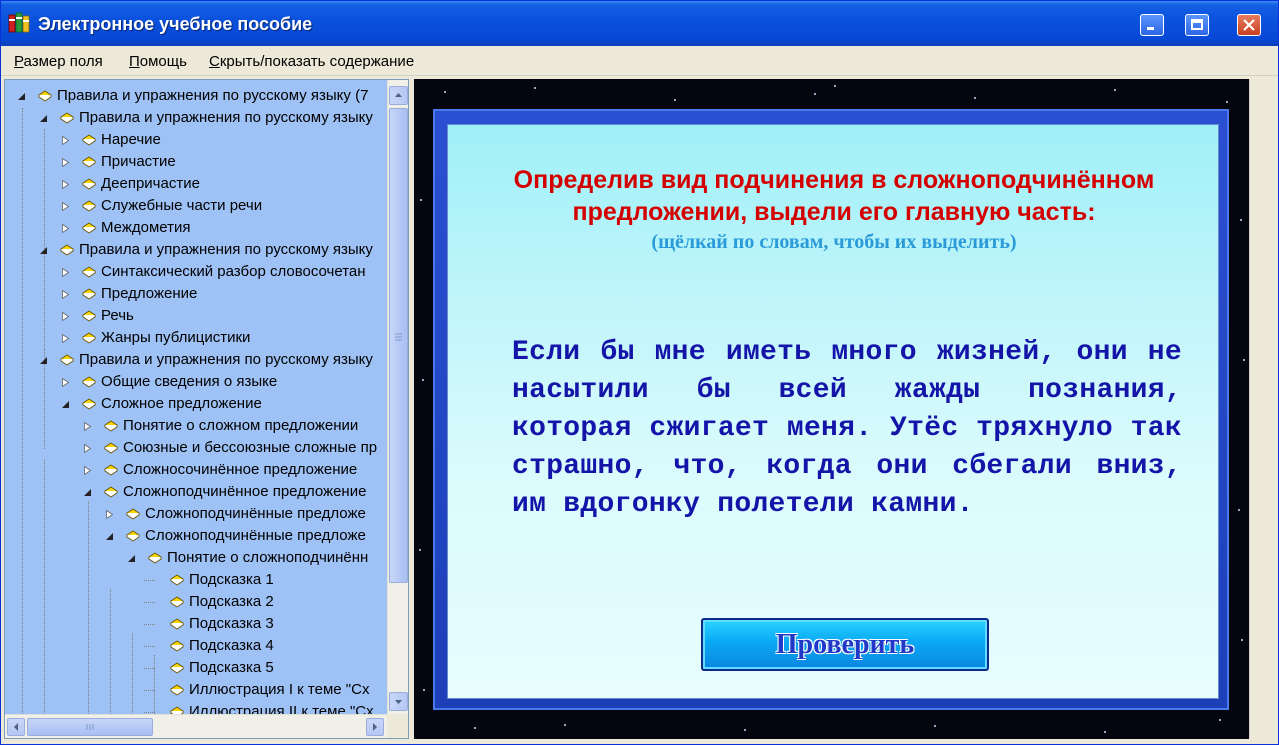  Describe the element at coordinates (196, 646) in the screenshot. I see `tree-item: Подсказка 4` at that location.